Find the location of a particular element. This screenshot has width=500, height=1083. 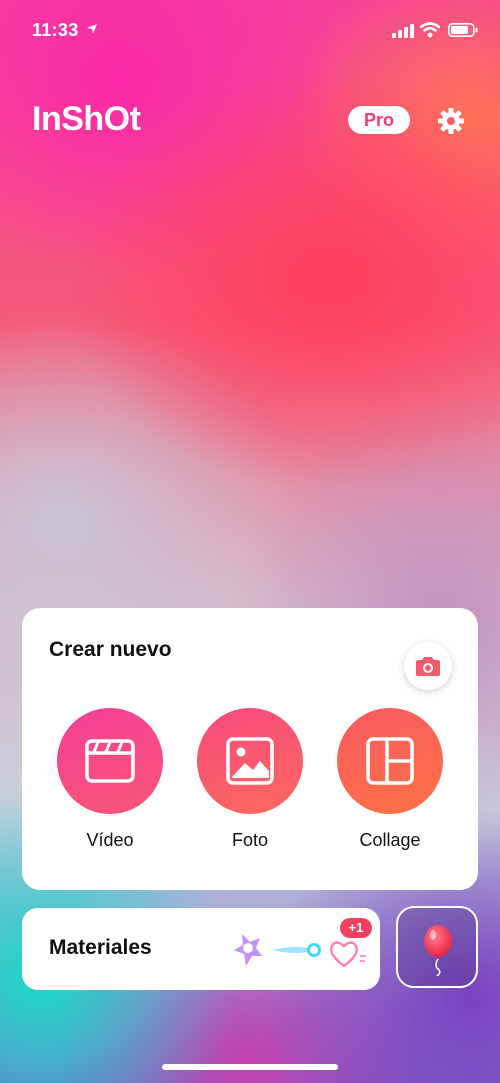

signal-icon is located at coordinates (403, 33).